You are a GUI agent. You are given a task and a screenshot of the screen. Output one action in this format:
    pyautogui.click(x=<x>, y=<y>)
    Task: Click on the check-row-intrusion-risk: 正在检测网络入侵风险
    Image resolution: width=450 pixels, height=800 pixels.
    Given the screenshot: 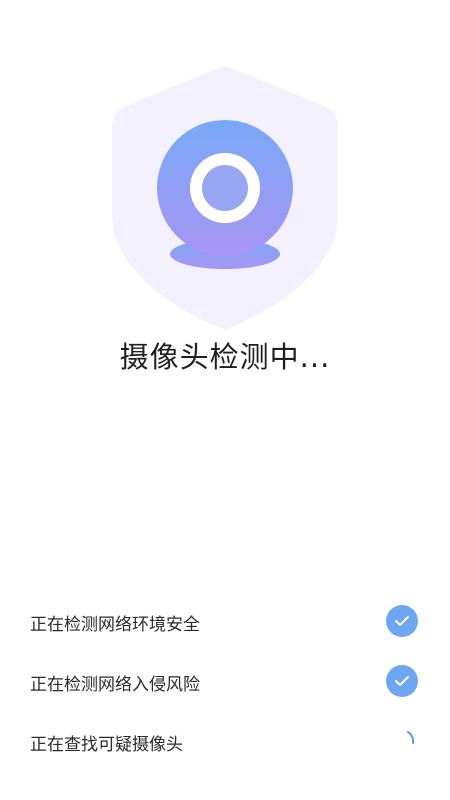 What is the action you would take?
    pyautogui.click(x=225, y=682)
    